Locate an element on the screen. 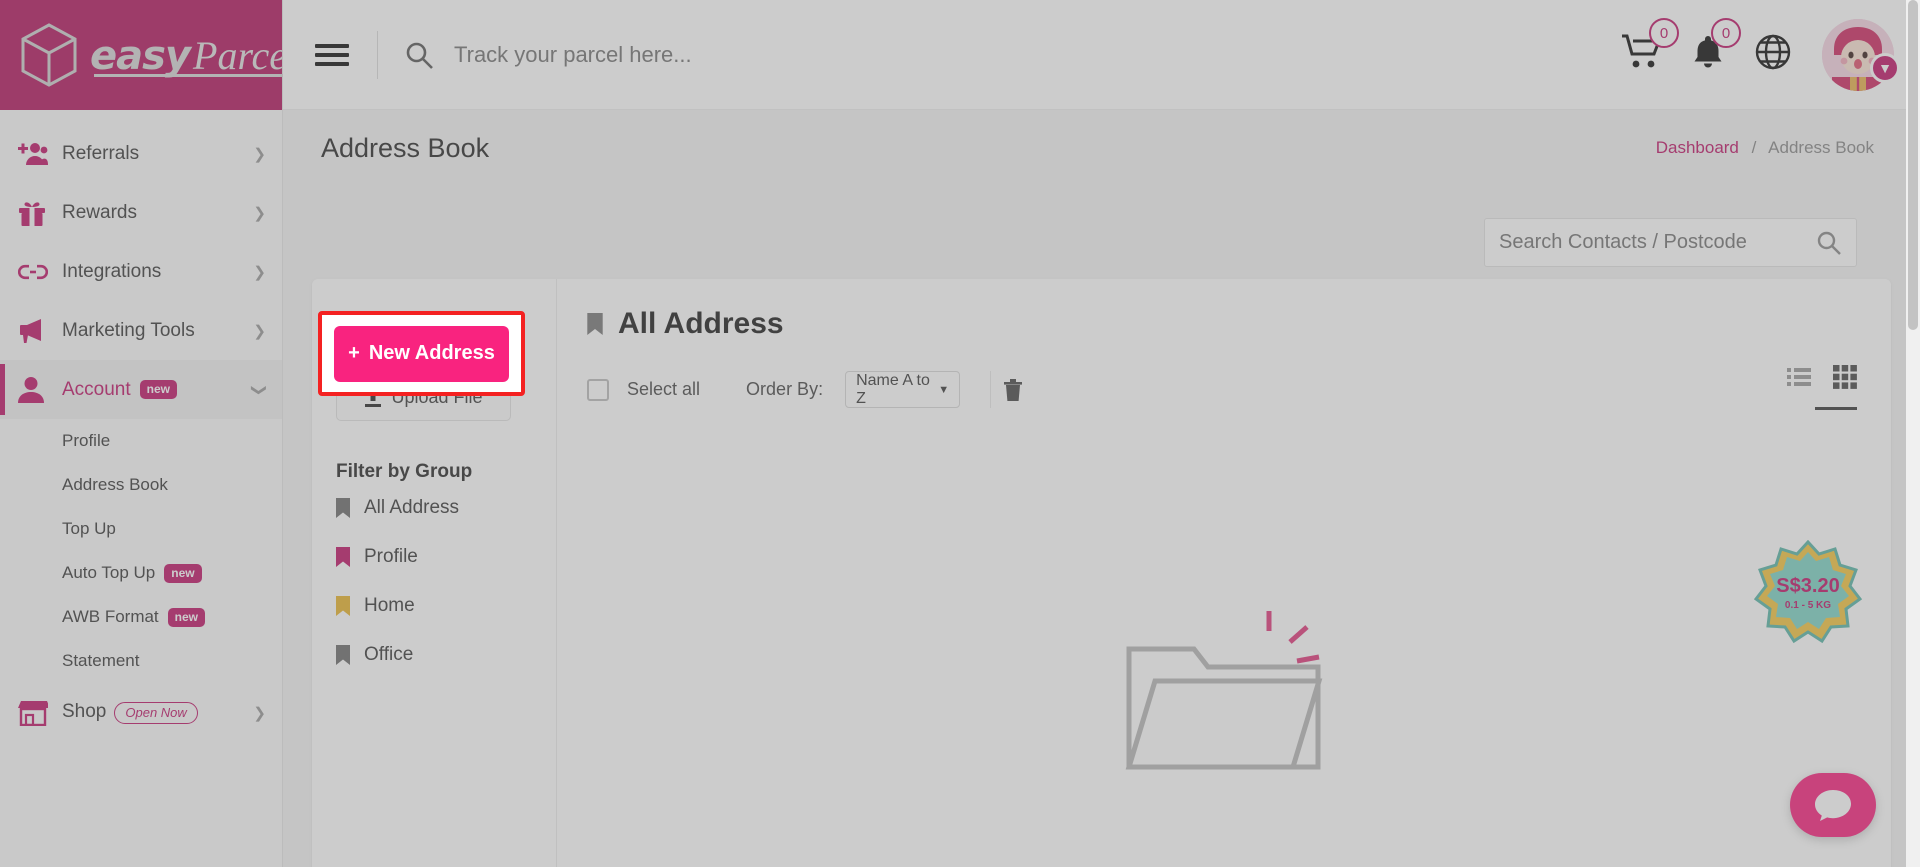  cart-count-badge: 0 is located at coordinates (1664, 33).